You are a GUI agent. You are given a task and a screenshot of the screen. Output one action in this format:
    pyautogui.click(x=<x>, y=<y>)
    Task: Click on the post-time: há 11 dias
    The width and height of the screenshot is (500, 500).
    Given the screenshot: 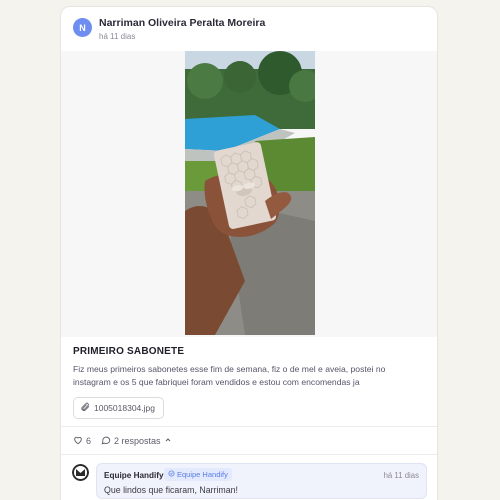 What is the action you would take?
    pyautogui.click(x=117, y=36)
    